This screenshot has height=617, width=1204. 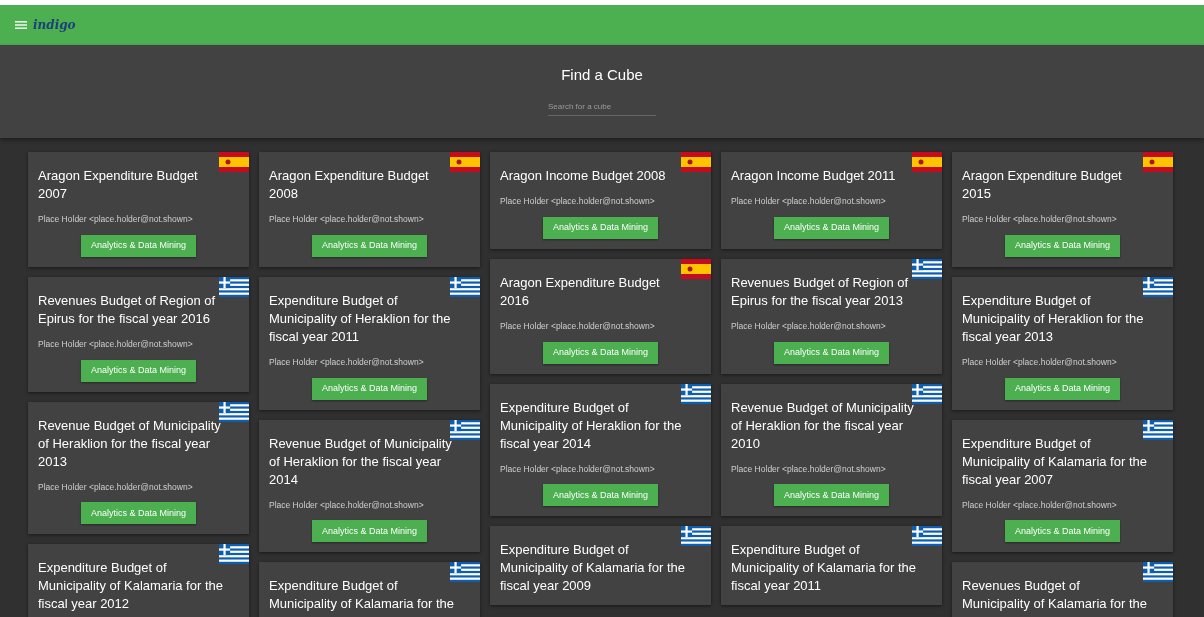 I want to click on cube-title: Aragon Expenditure Budget 2016, so click(x=580, y=291).